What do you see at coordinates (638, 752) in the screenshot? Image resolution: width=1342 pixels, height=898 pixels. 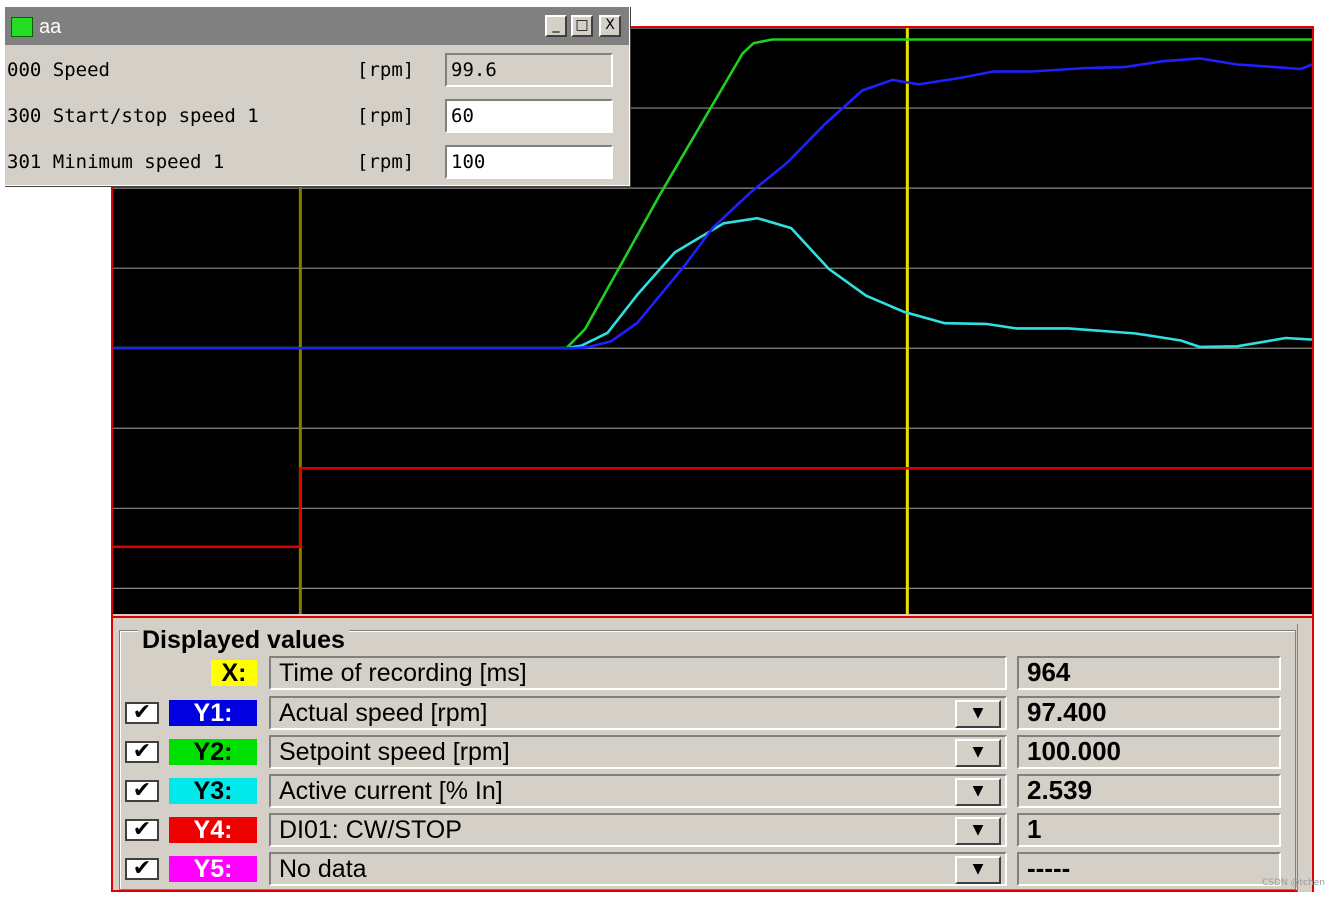 I see `series-select: Setpoint speed [rpm]` at bounding box center [638, 752].